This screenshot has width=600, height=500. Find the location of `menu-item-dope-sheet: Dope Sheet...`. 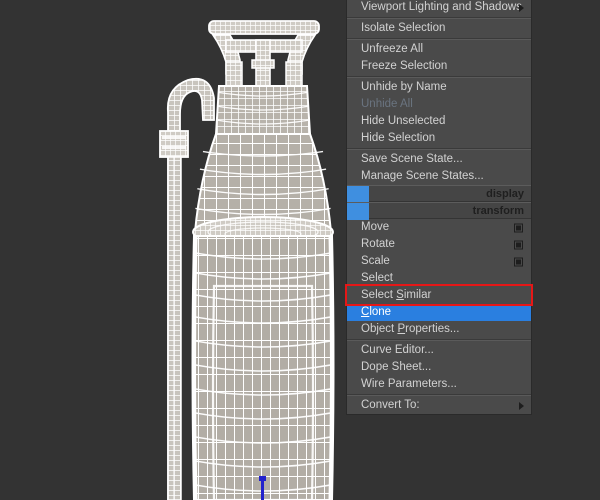

menu-item-dope-sheet: Dope Sheet... is located at coordinates (439, 367).